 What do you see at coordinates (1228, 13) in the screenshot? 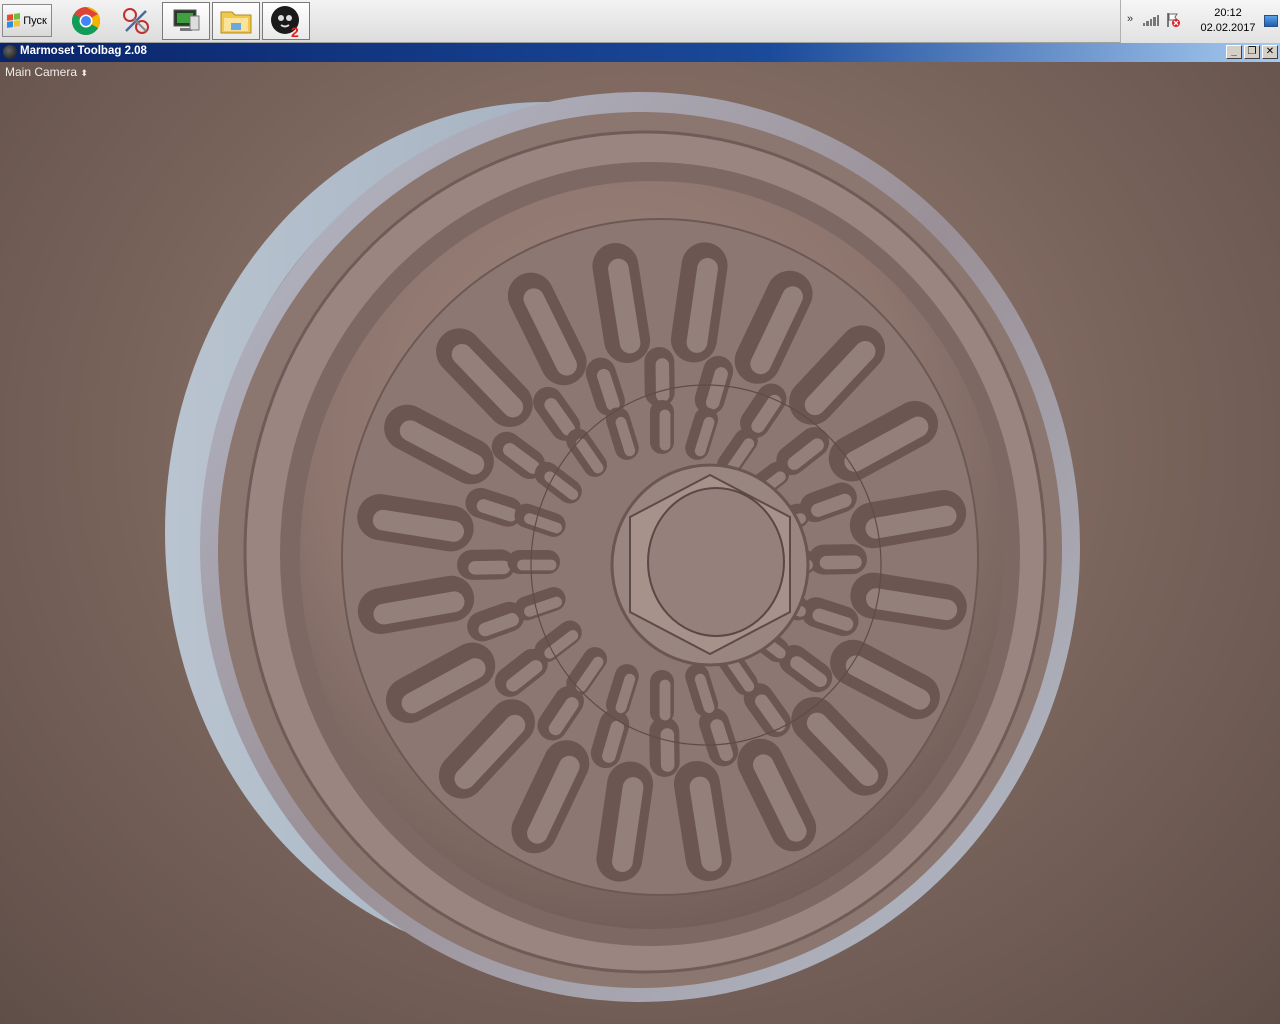
I see `clock-time: 20:12` at bounding box center [1228, 13].